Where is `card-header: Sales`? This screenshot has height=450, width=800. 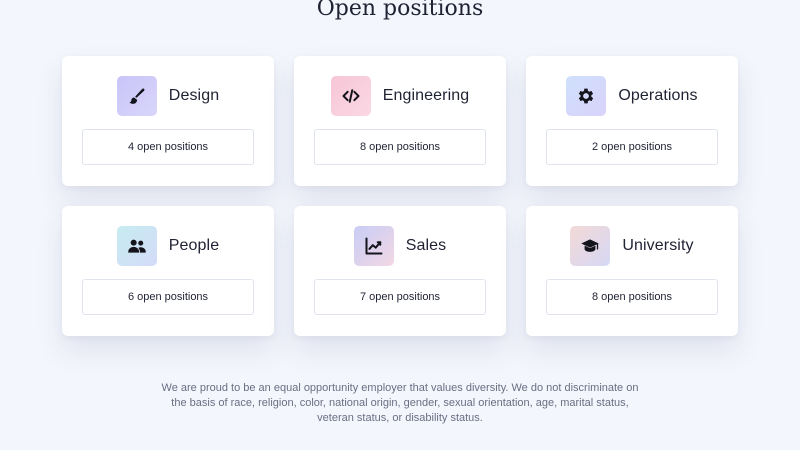 card-header: Sales is located at coordinates (400, 246).